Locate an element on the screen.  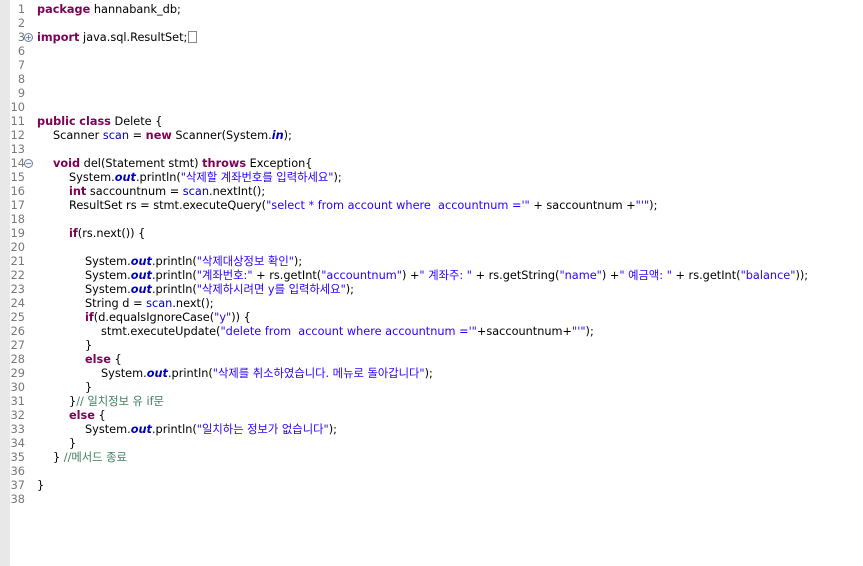
code-line: 18 is located at coordinates (431, 220).